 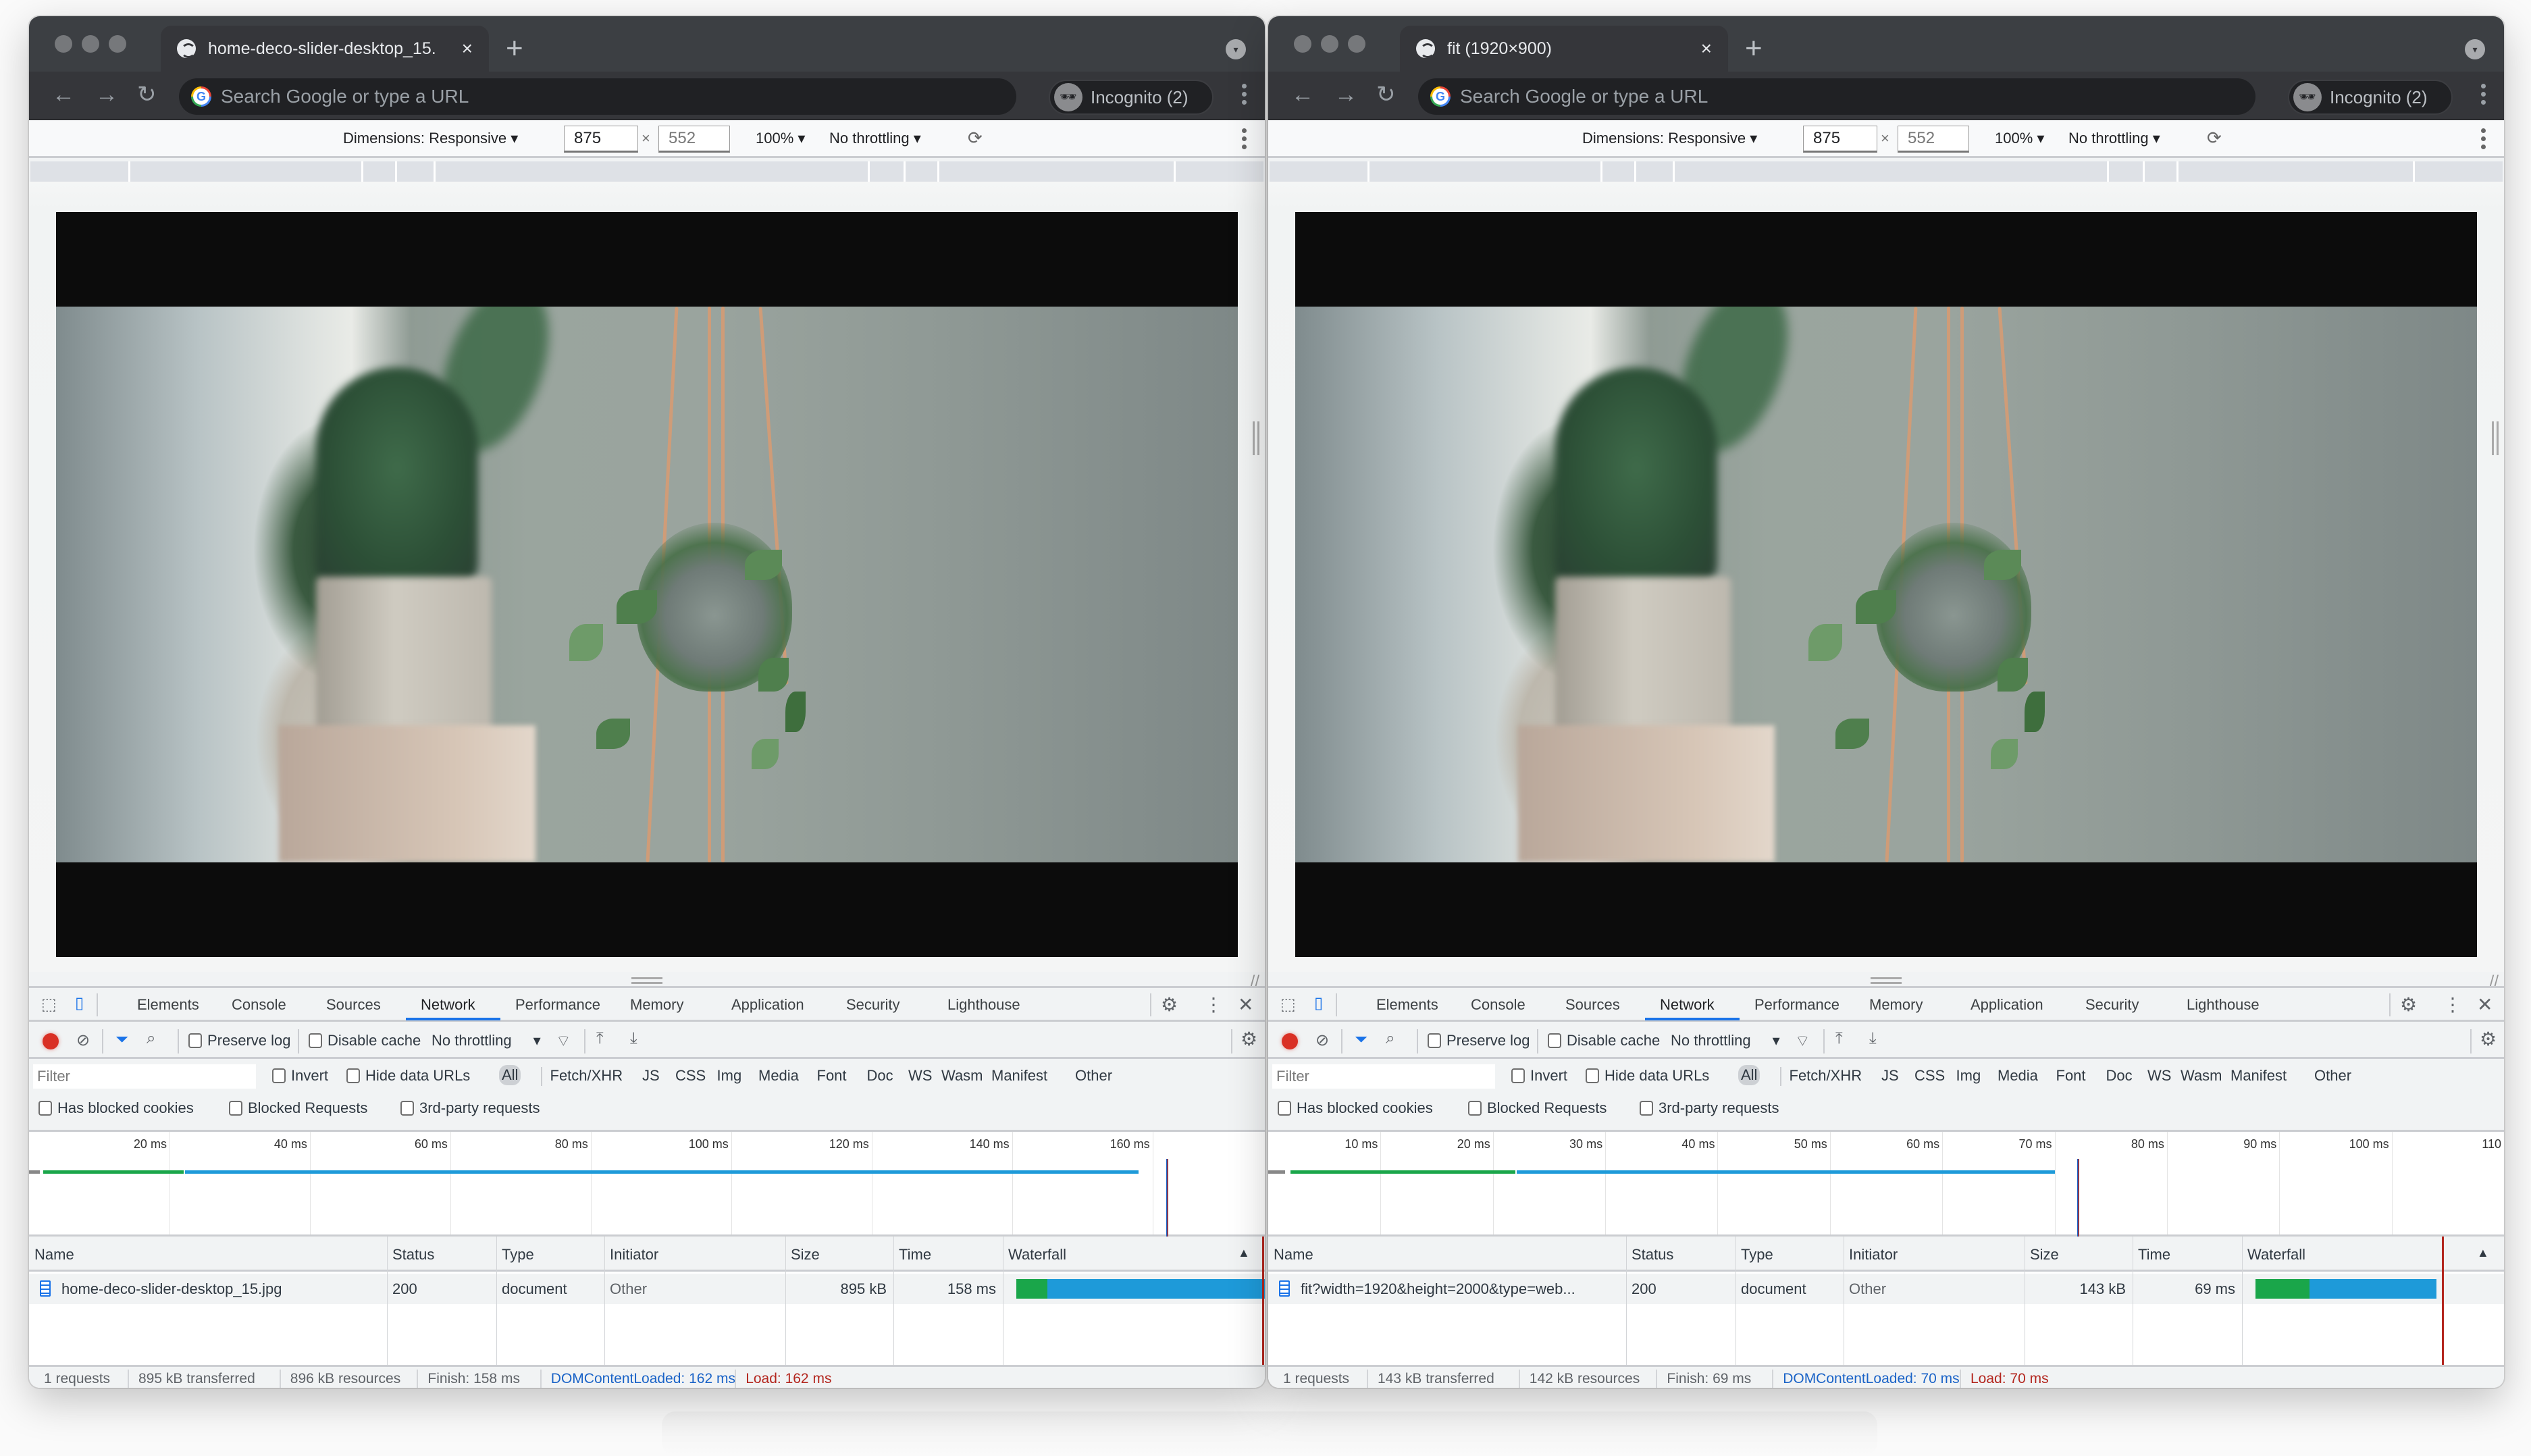 I want to click on filter-type-css: CSS, so click(x=1929, y=1076).